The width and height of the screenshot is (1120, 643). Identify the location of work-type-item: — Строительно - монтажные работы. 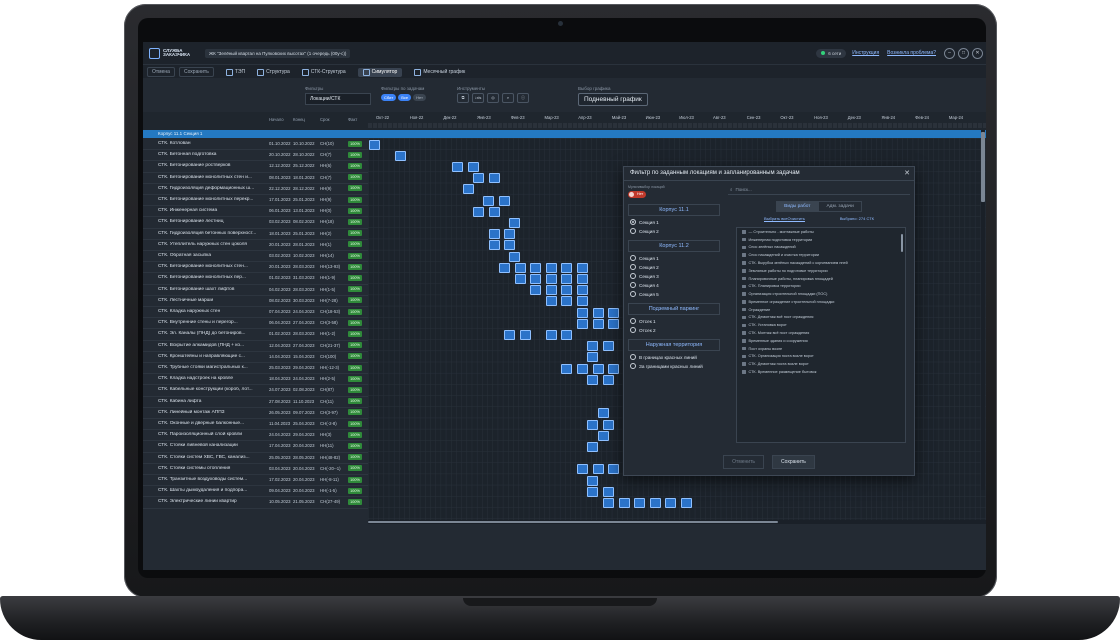
(821, 232).